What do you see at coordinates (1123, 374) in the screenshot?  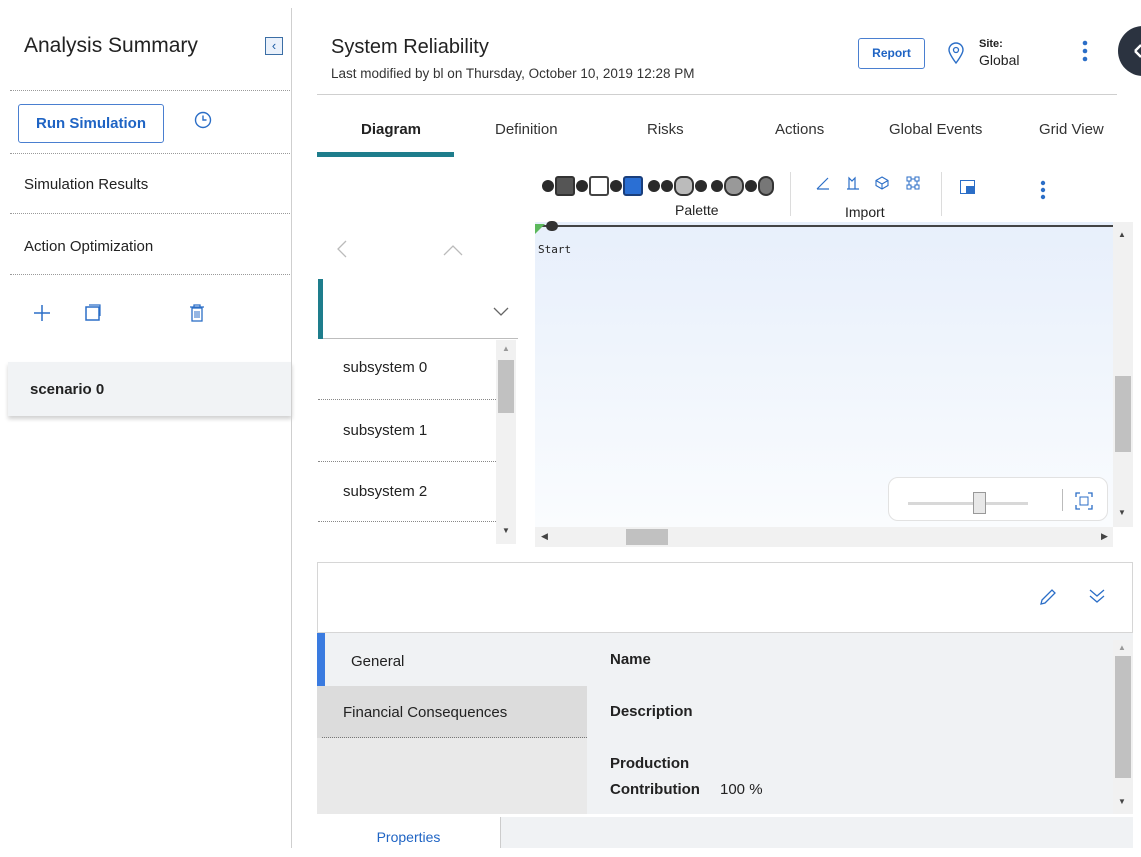 I see `canvas-vertical-scrollbar` at bounding box center [1123, 374].